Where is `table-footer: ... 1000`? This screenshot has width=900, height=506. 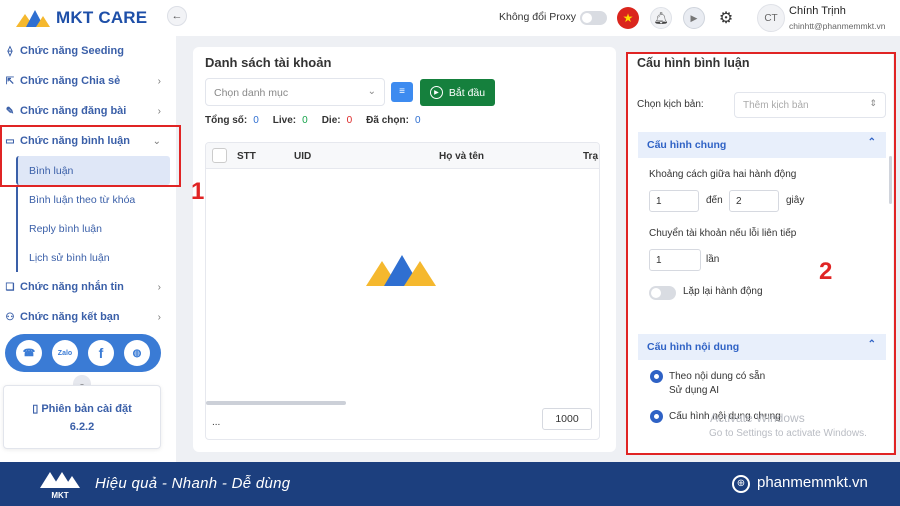
table-footer: ... 1000 is located at coordinates (402, 420).